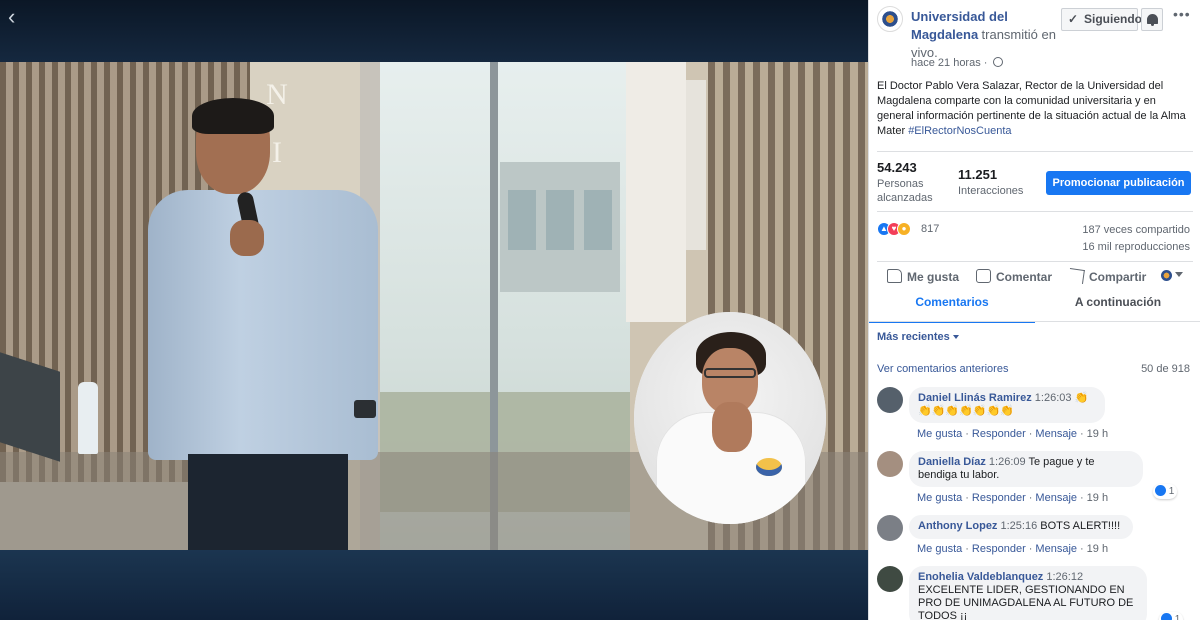 This screenshot has width=1200, height=620. What do you see at coordinates (1014, 276) in the screenshot?
I see `comment-button: Comentar` at bounding box center [1014, 276].